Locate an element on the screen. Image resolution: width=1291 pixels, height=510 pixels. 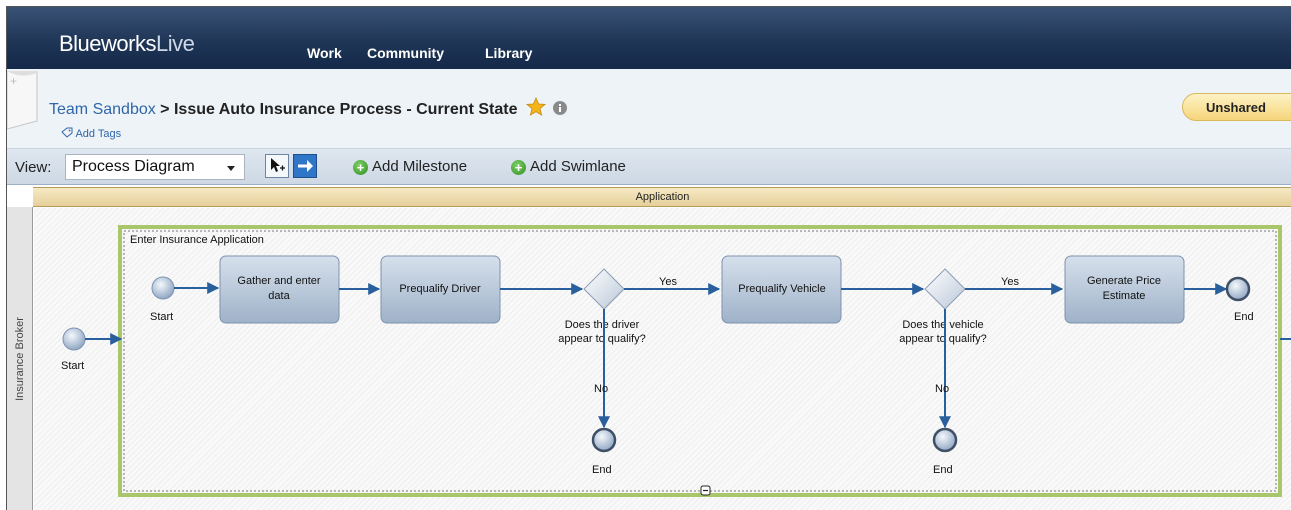
top-nav-bar: BlueworksLive Work Community Library is located at coordinates (649, 38).